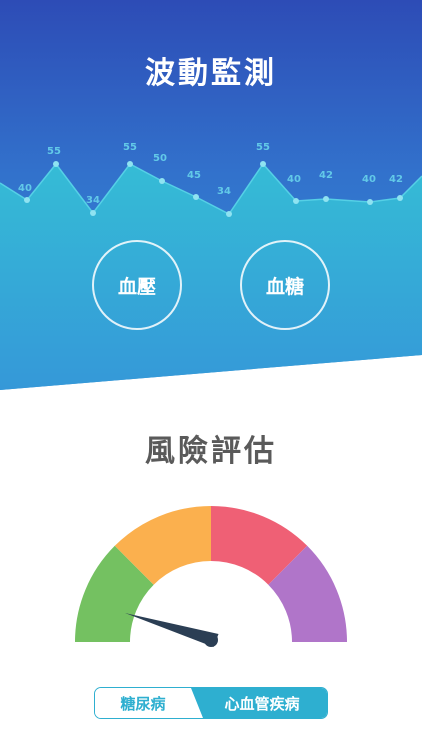 The width and height of the screenshot is (422, 750). What do you see at coordinates (211, 451) in the screenshot?
I see `risk-assessment-title: 風險評估` at bounding box center [211, 451].